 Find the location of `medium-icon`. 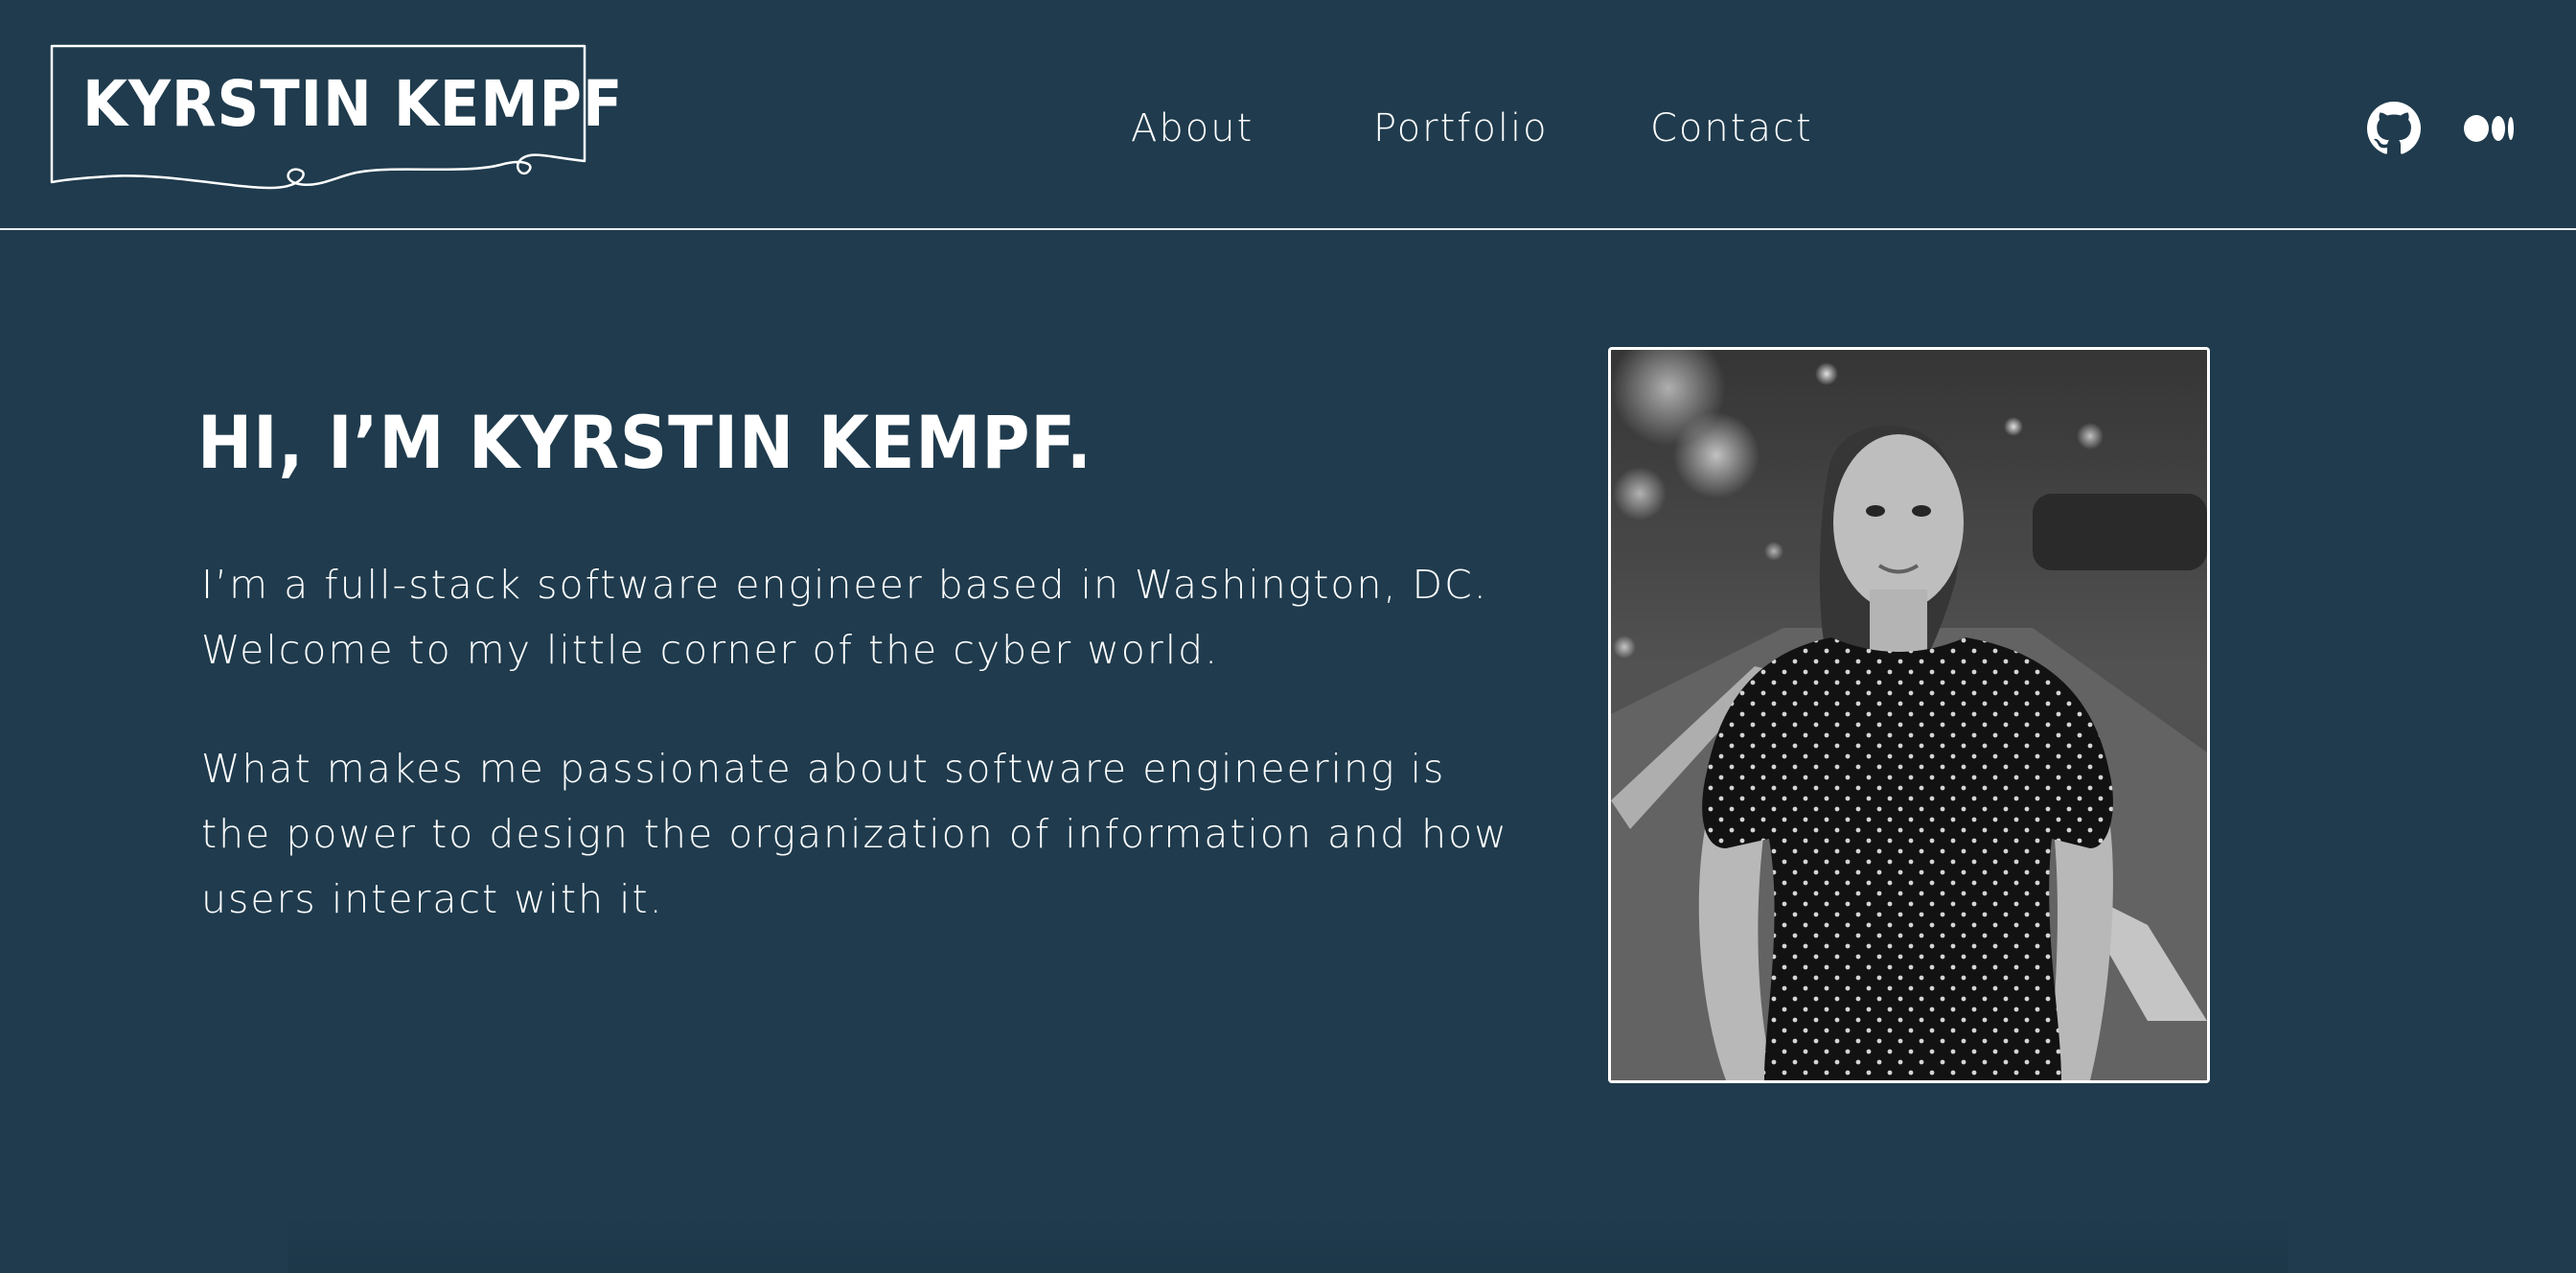

medium-icon is located at coordinates (2489, 128).